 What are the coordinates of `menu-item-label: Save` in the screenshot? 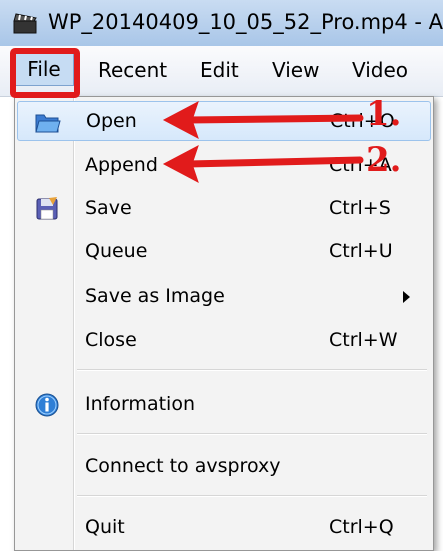 It's located at (108, 208).